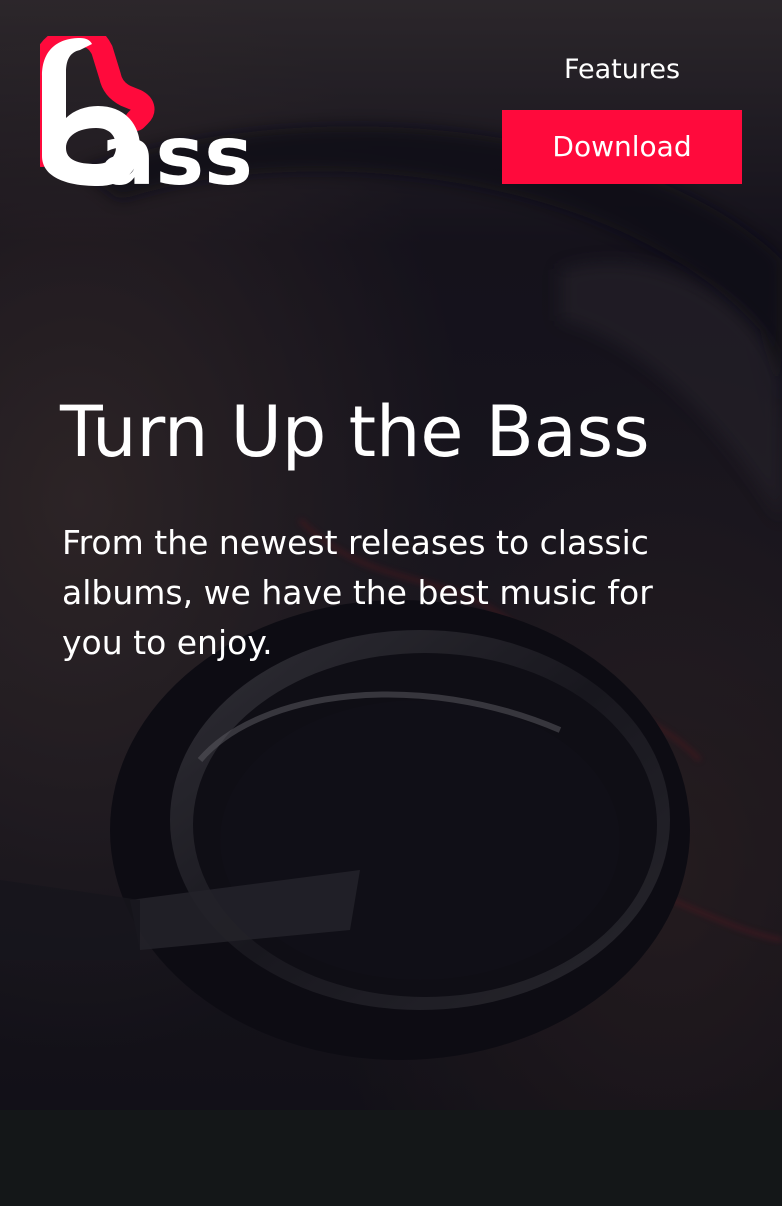 This screenshot has height=1206, width=782. I want to click on nav-features-link: Features, so click(622, 70).